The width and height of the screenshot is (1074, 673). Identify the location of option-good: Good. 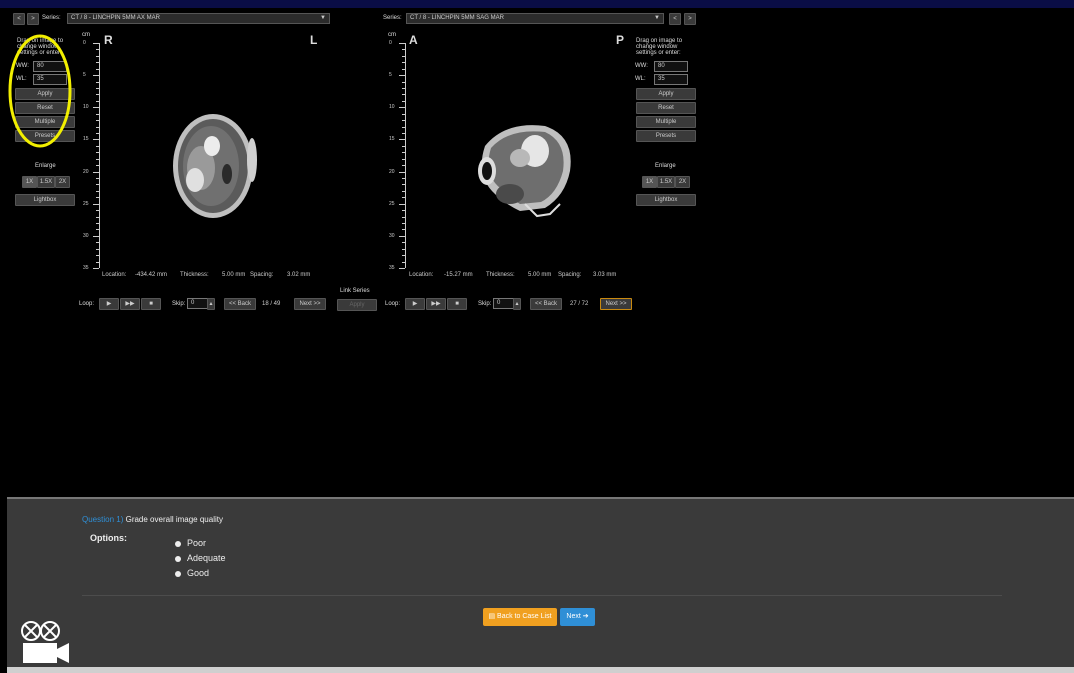
(192, 573).